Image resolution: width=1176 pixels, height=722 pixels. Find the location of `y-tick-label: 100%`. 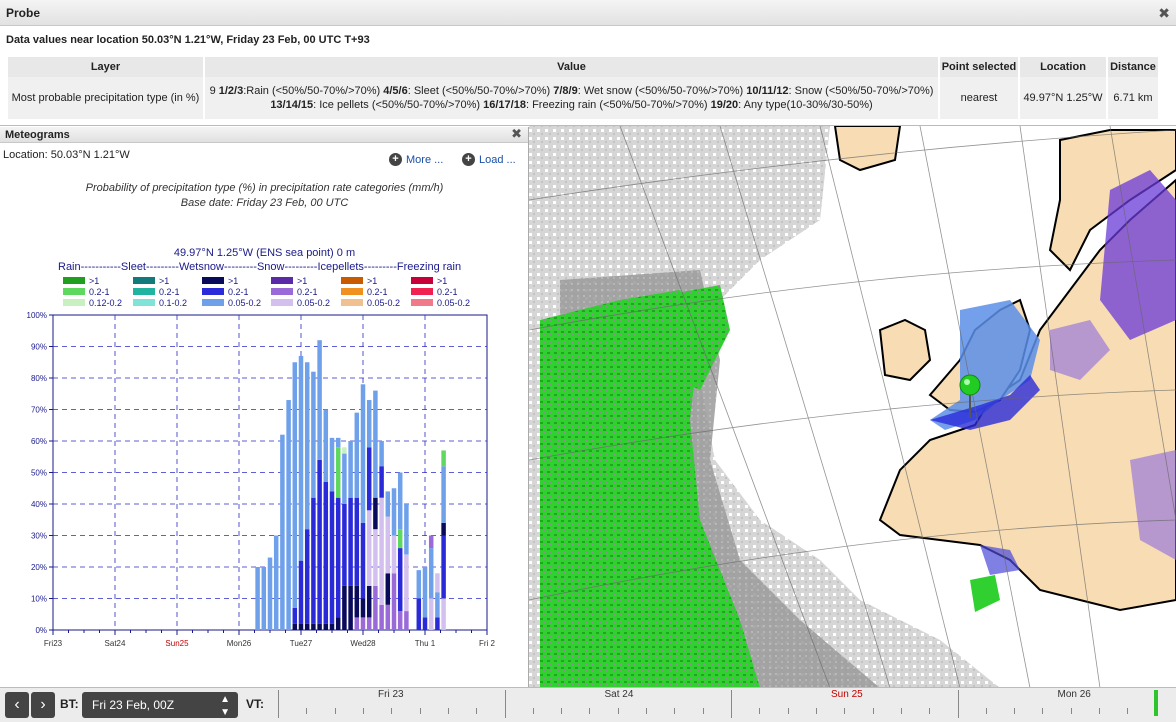

y-tick-label: 100% is located at coordinates (37, 315).